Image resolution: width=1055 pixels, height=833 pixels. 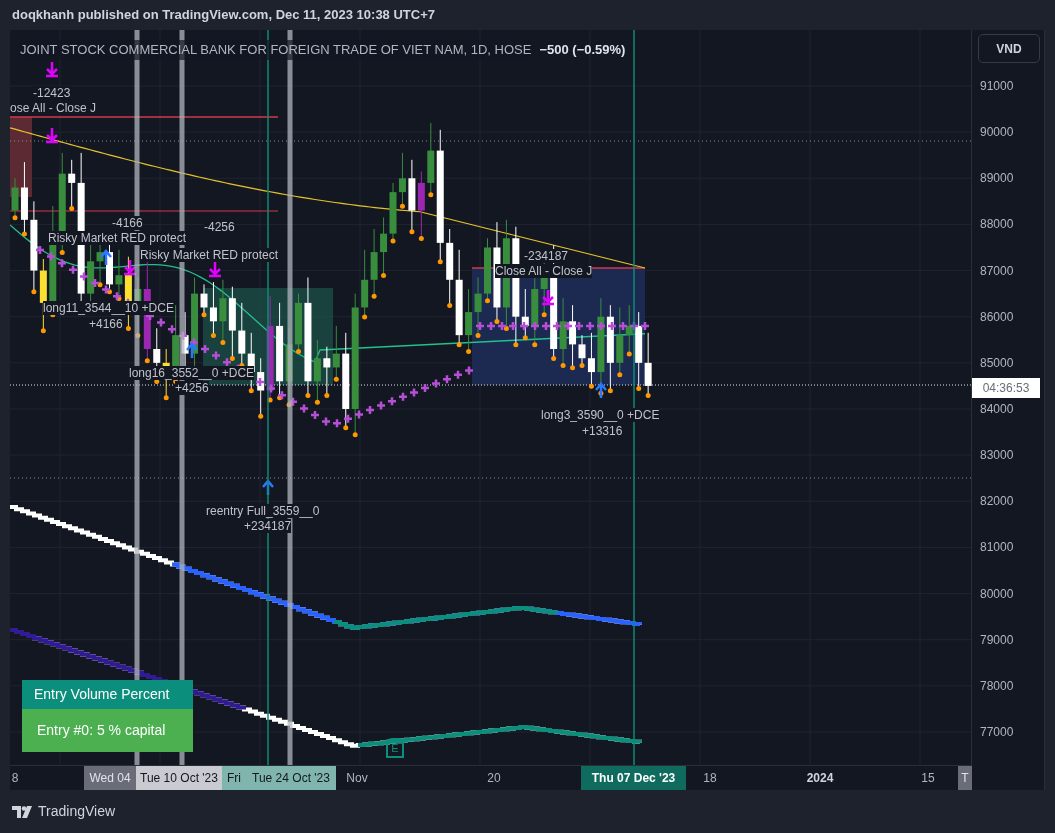 I want to click on symbol-title: JOINT STOCK COMMERCIAL BANK FOR FOREIGN TRADE OF VIET NAM, 1D, HOSE, so click(x=276, y=50).